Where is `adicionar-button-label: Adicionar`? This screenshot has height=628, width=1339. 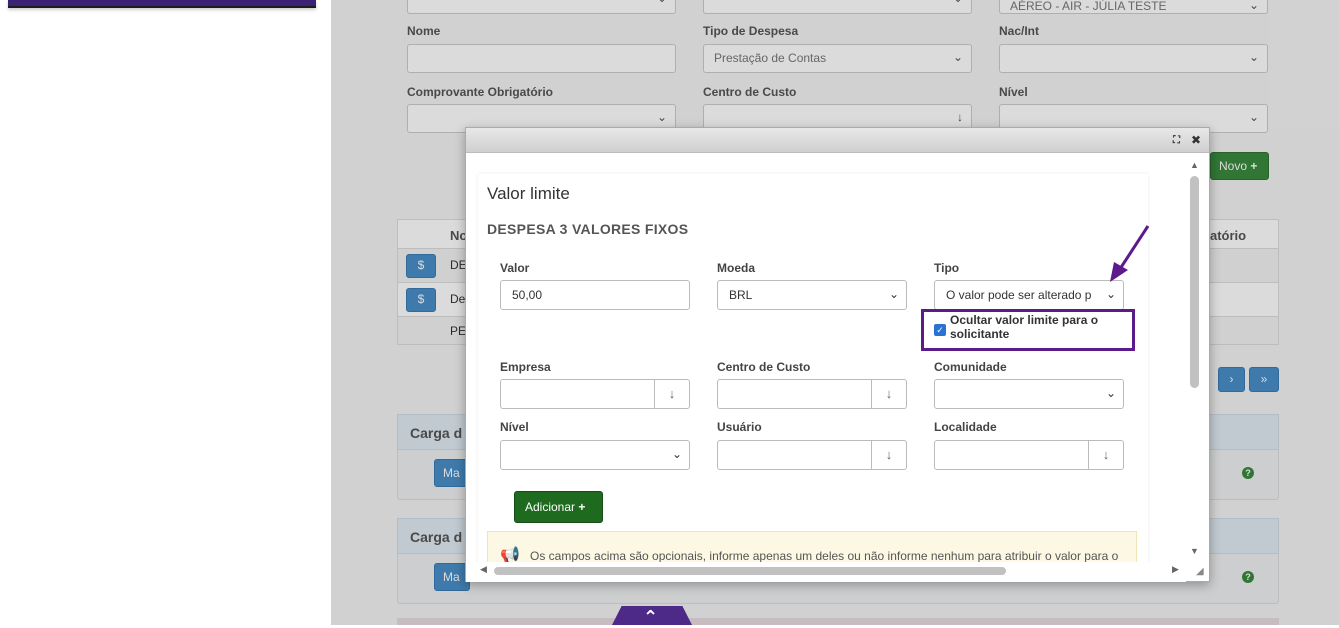 adicionar-button-label: Adicionar is located at coordinates (550, 507).